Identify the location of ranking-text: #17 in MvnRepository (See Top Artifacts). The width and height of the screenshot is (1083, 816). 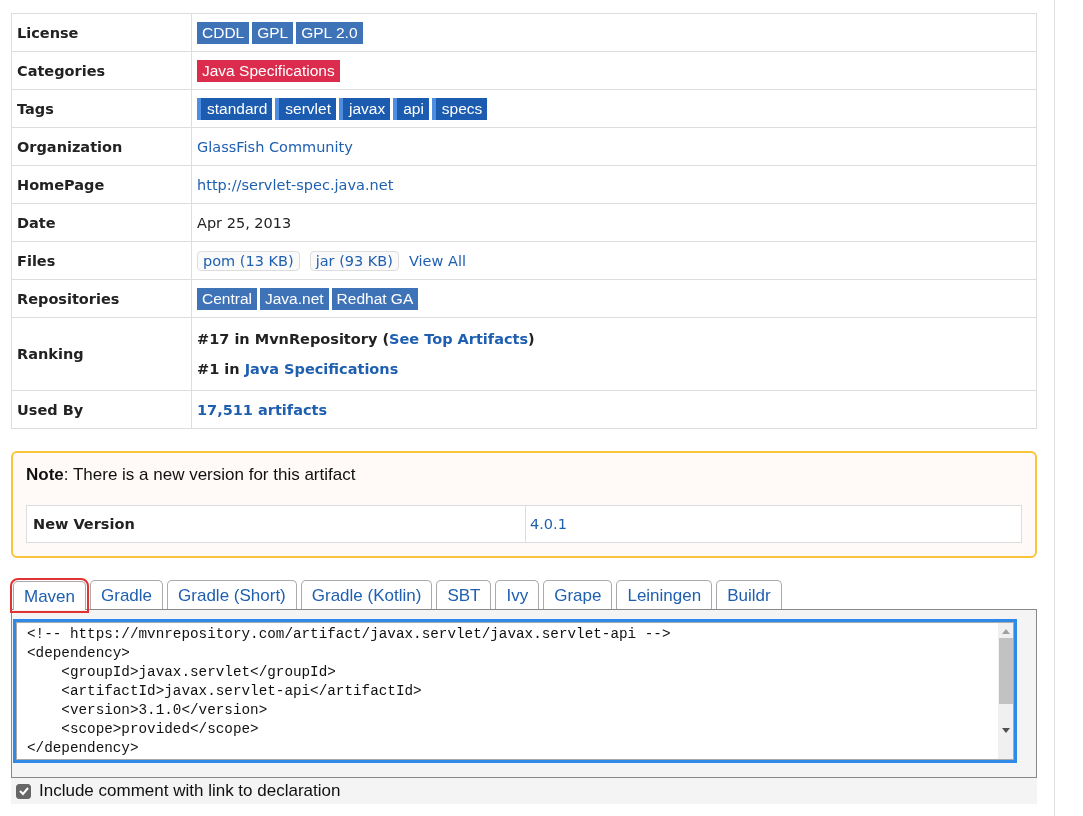
(366, 339).